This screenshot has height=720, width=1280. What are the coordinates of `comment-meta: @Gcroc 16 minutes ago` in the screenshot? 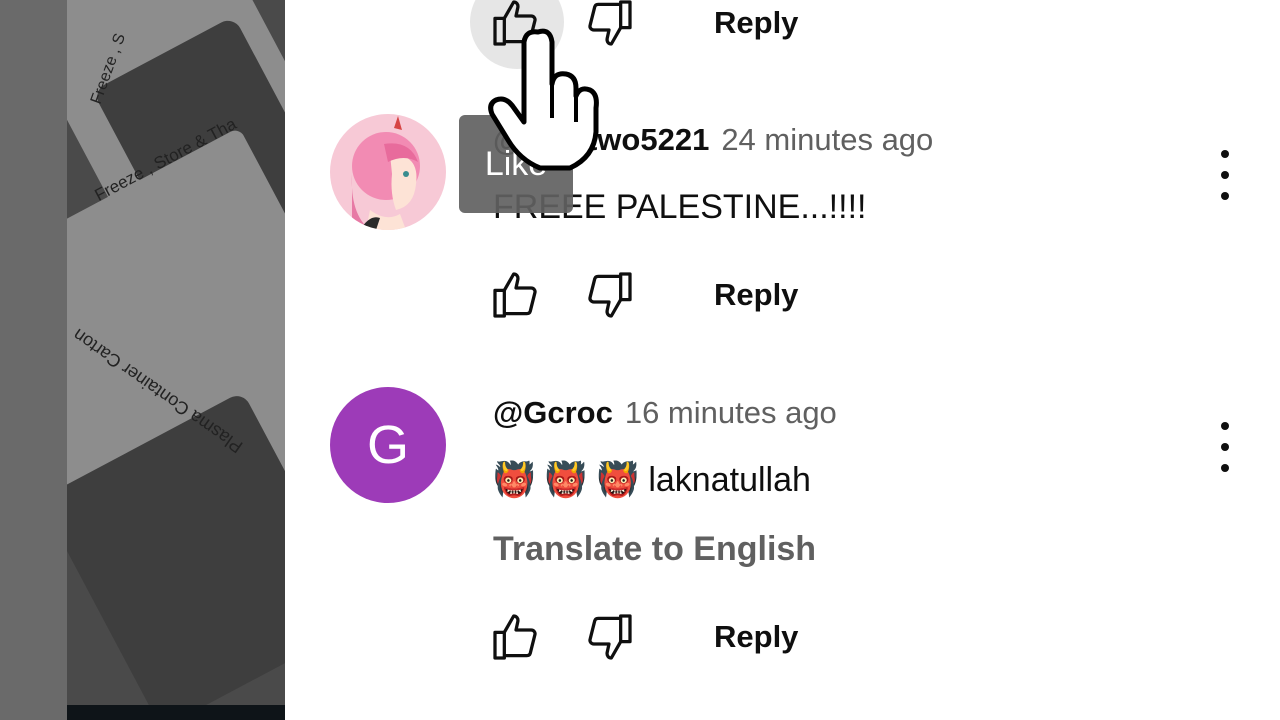 It's located at (665, 413).